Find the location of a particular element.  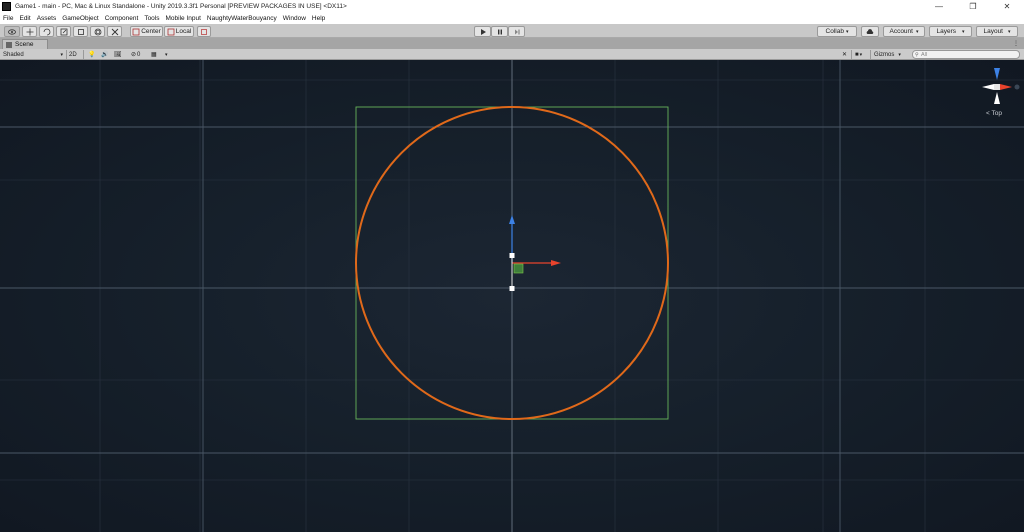

layout-dropdown: Layout ▾ is located at coordinates (997, 31).